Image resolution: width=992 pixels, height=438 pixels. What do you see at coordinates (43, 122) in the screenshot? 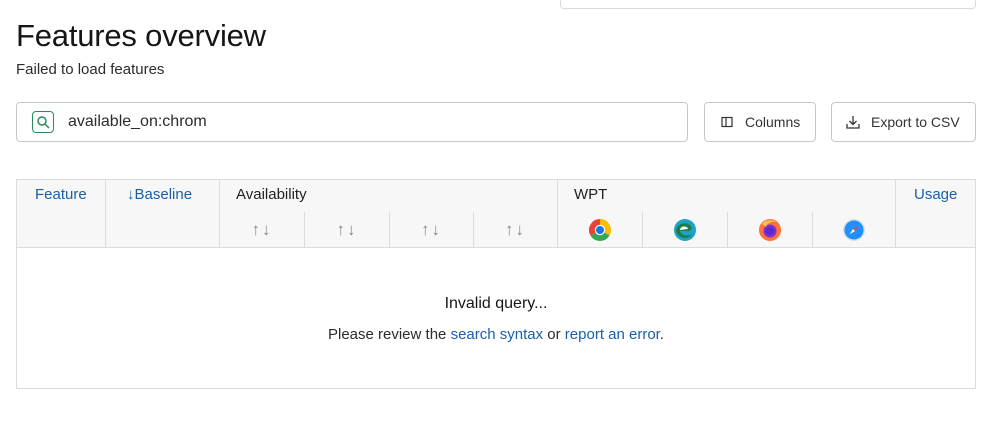
I see `search-icon` at bounding box center [43, 122].